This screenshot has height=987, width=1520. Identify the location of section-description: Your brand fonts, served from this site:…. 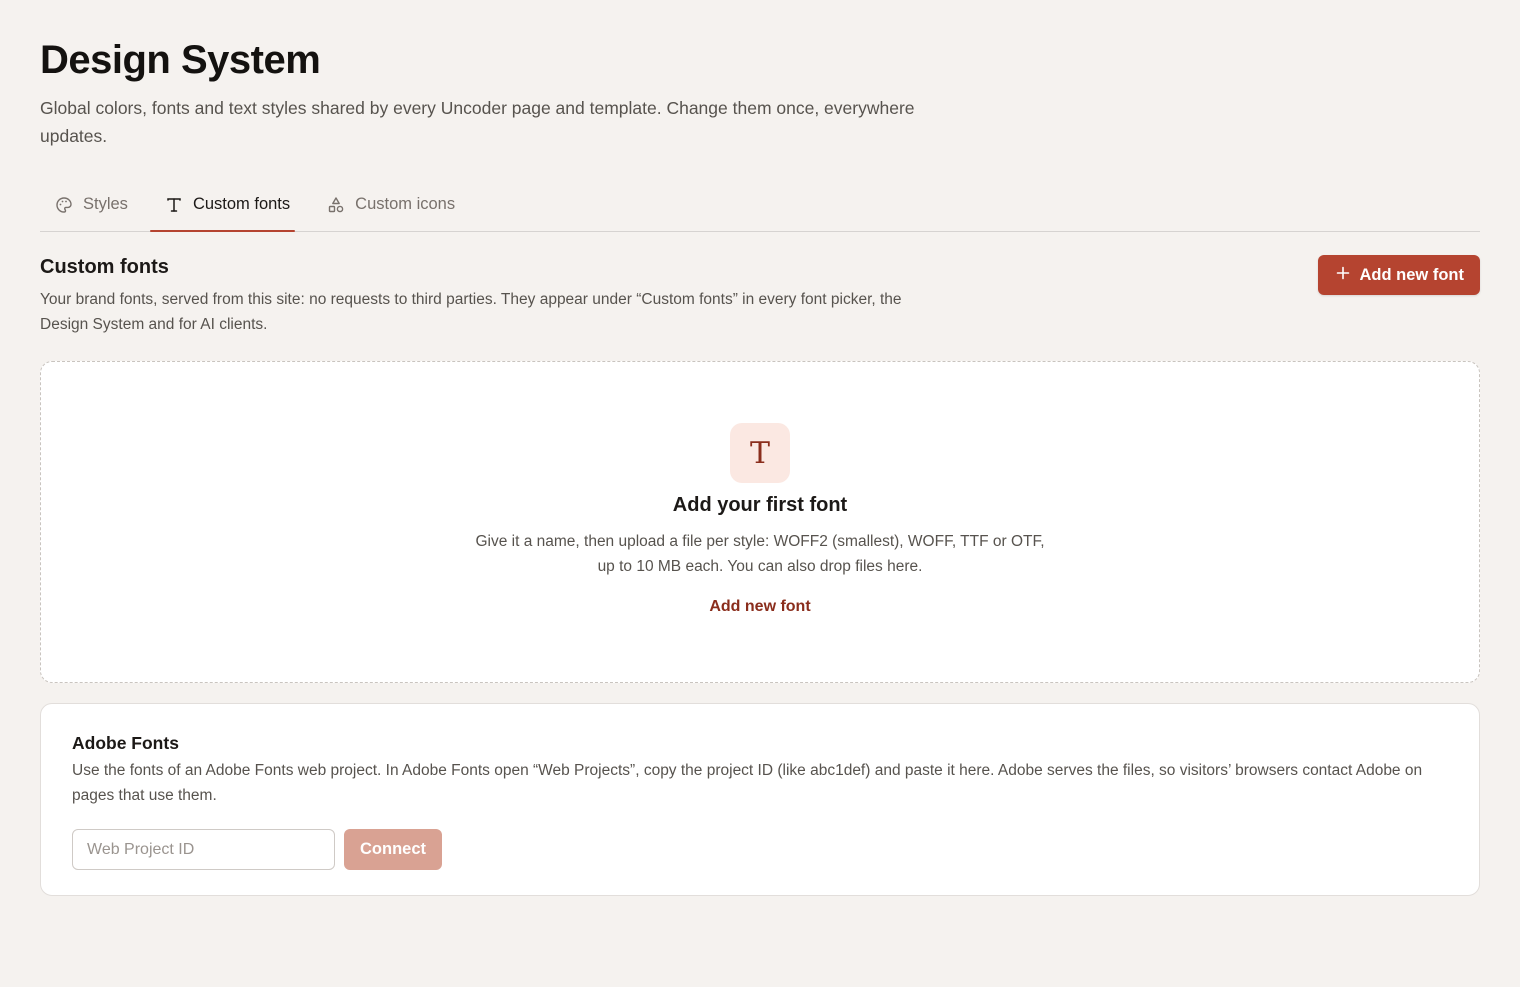
(471, 312).